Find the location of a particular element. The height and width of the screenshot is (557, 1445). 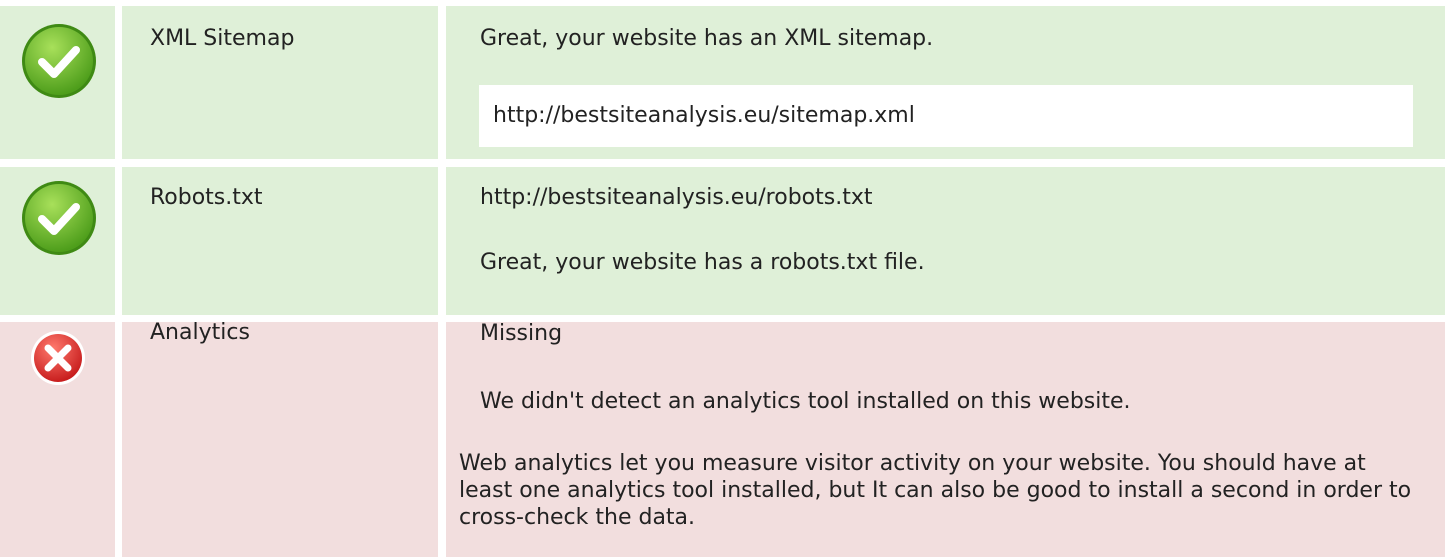

analytics-label: Analytics is located at coordinates (200, 332).